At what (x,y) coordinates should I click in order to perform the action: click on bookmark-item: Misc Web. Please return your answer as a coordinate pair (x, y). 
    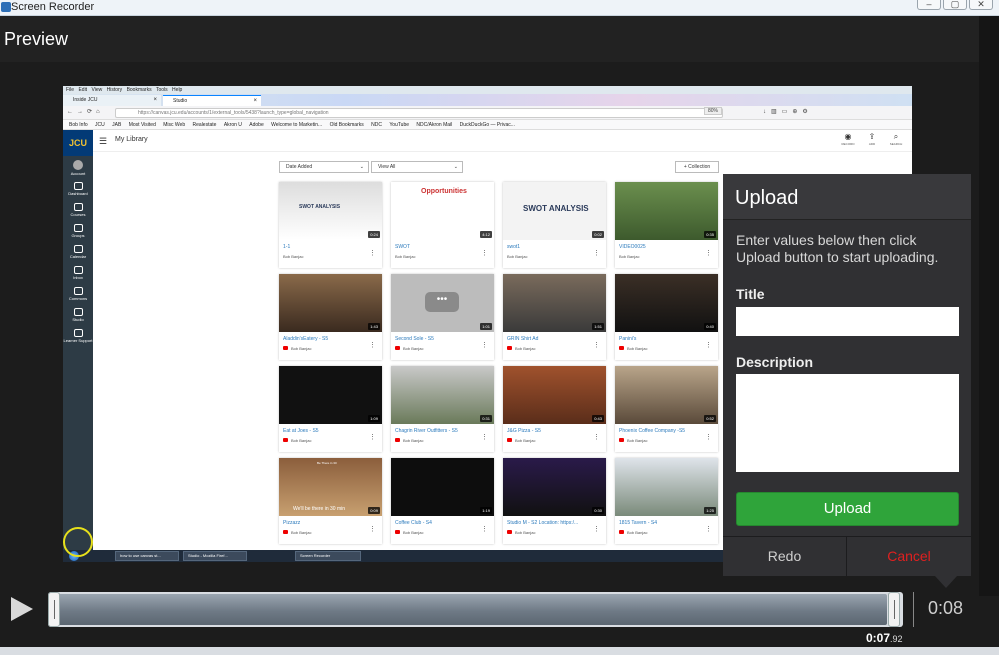
    Looking at the image, I should click on (174, 125).